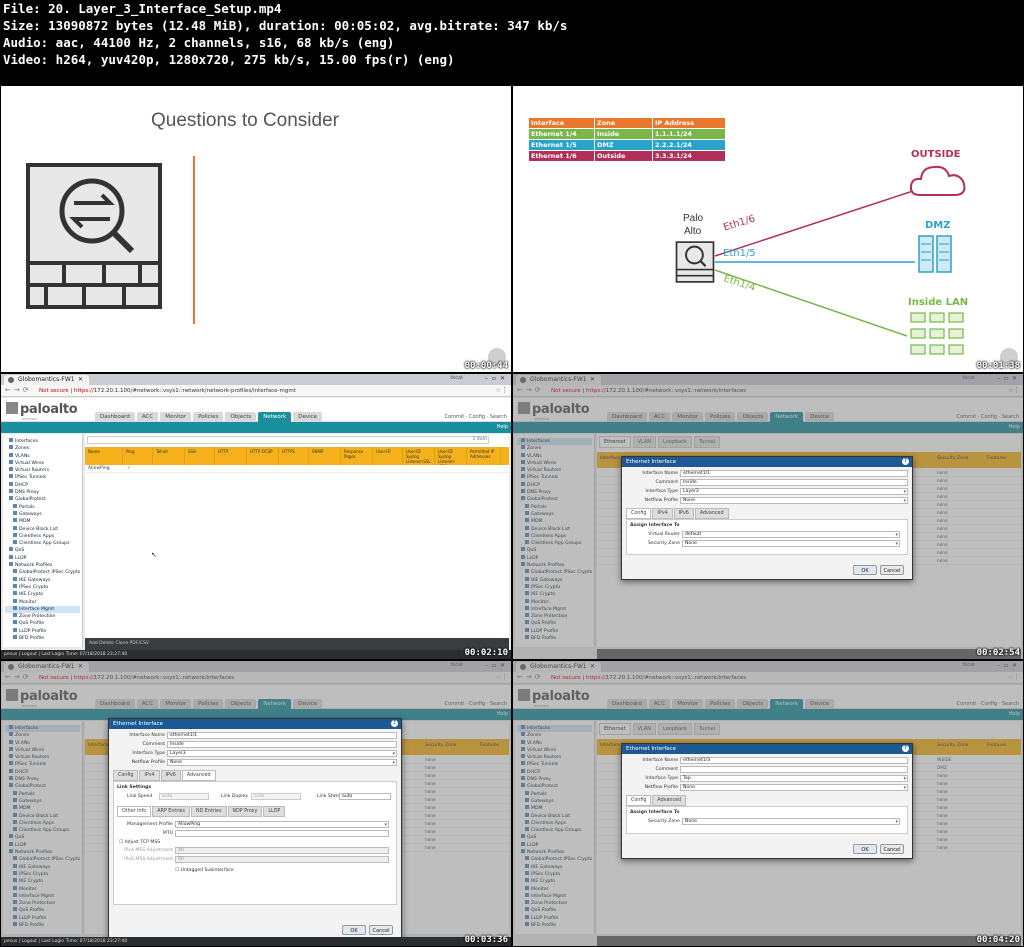  I want to click on interface-type-select: Interface Type Tap, so click(767, 778).